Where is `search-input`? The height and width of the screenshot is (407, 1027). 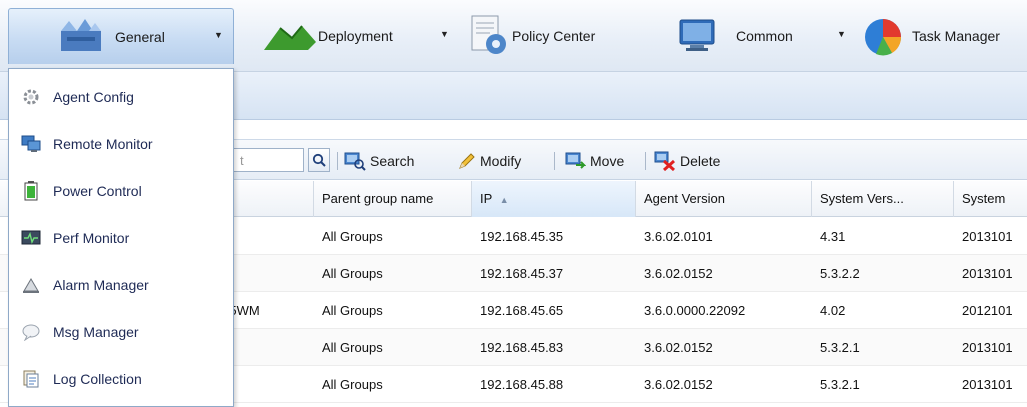 search-input is located at coordinates (269, 160).